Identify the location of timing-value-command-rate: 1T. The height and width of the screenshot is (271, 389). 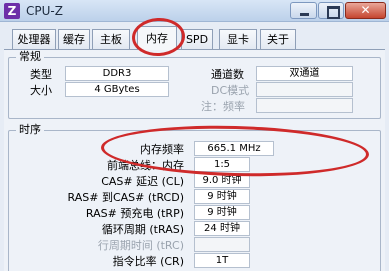
(222, 260).